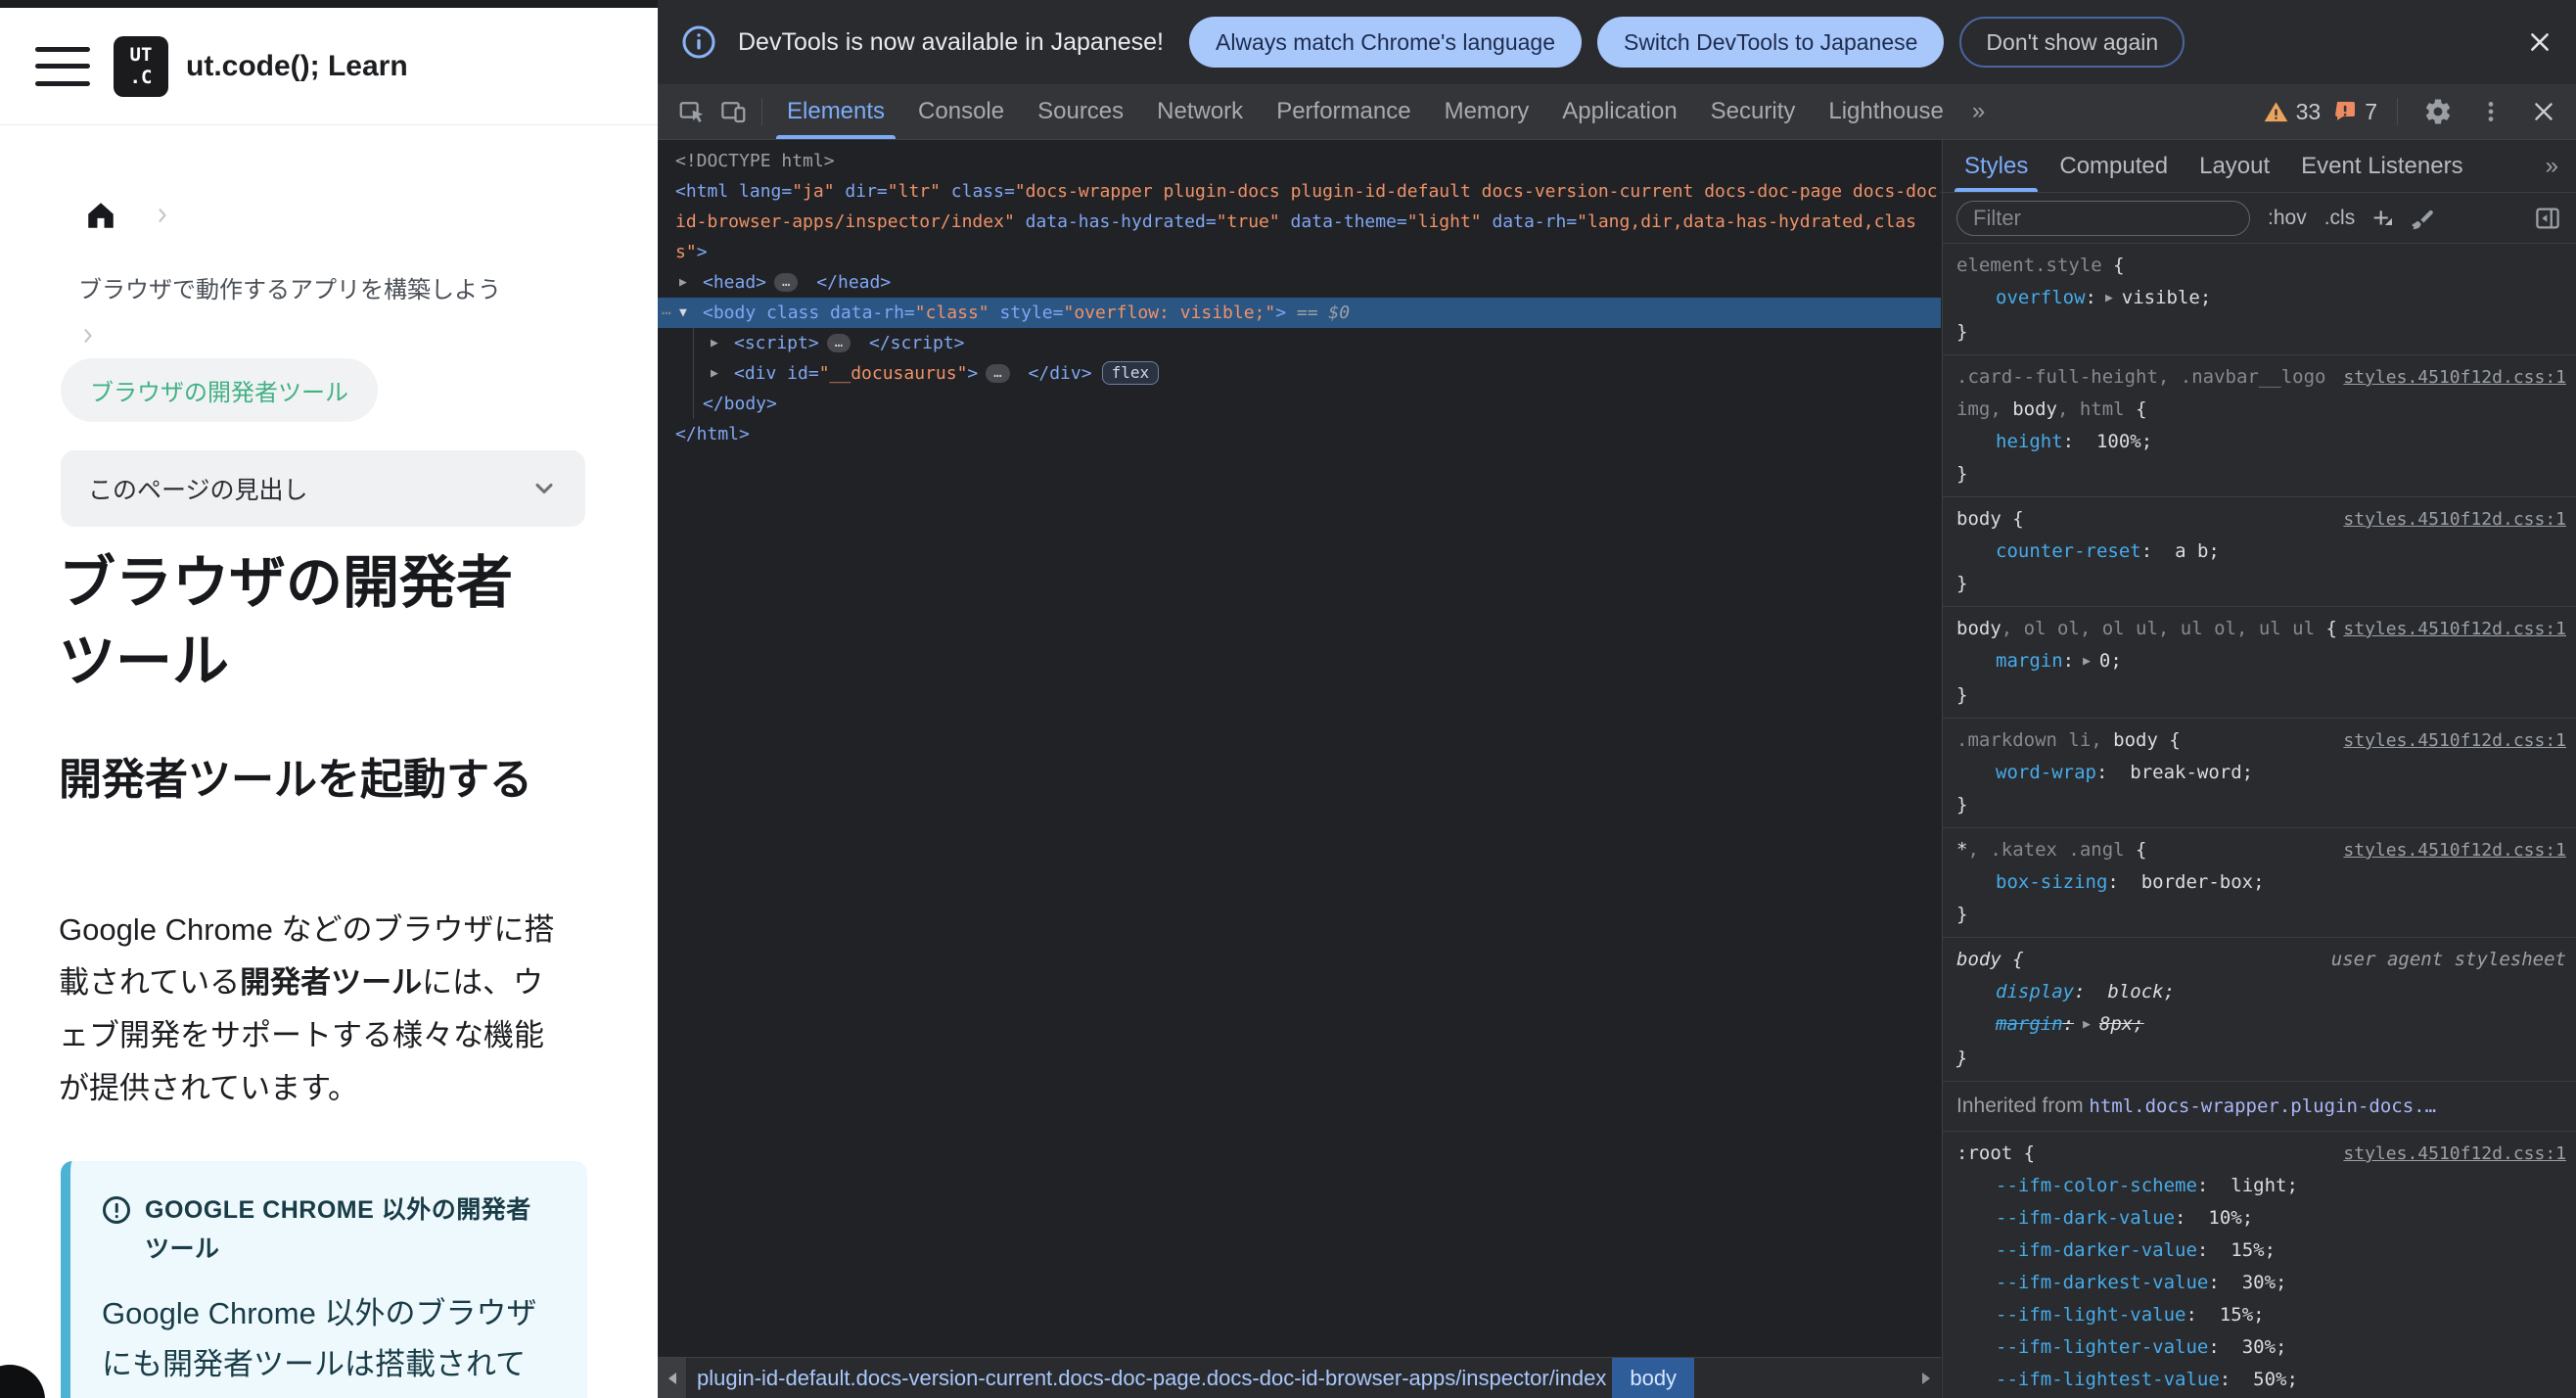 This screenshot has width=2576, height=1398. Describe the element at coordinates (2261, 1283) in the screenshot. I see `css-property-row: --ifm-darkest-value: 30%;` at that location.